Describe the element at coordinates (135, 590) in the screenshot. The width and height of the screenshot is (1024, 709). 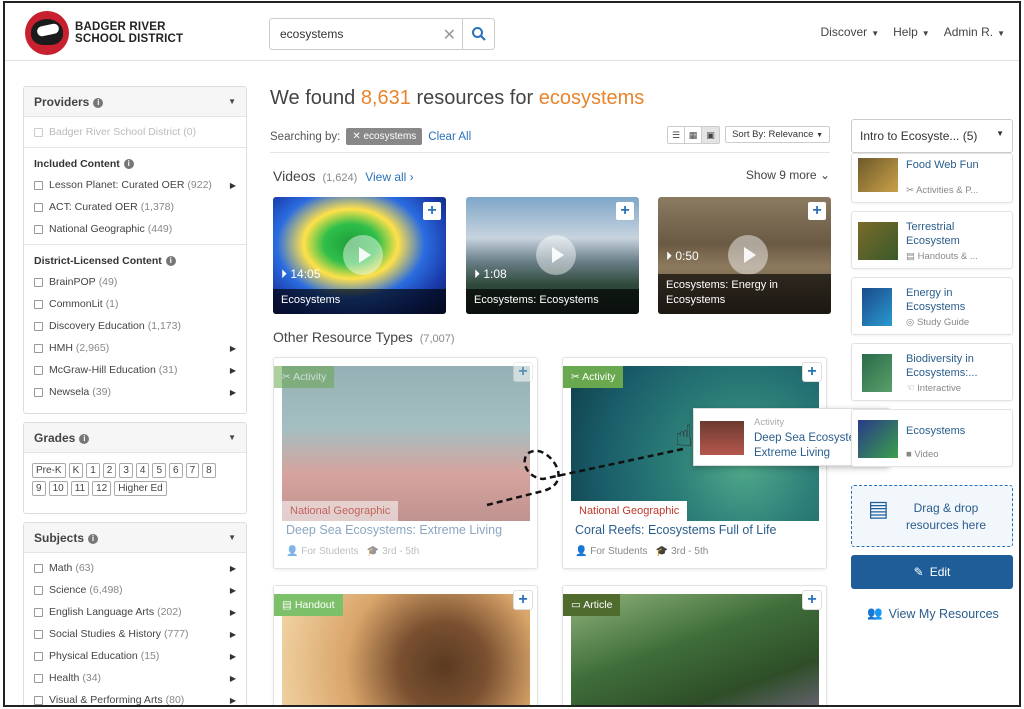
I see `subject-item: Science (6,498) ▶` at that location.